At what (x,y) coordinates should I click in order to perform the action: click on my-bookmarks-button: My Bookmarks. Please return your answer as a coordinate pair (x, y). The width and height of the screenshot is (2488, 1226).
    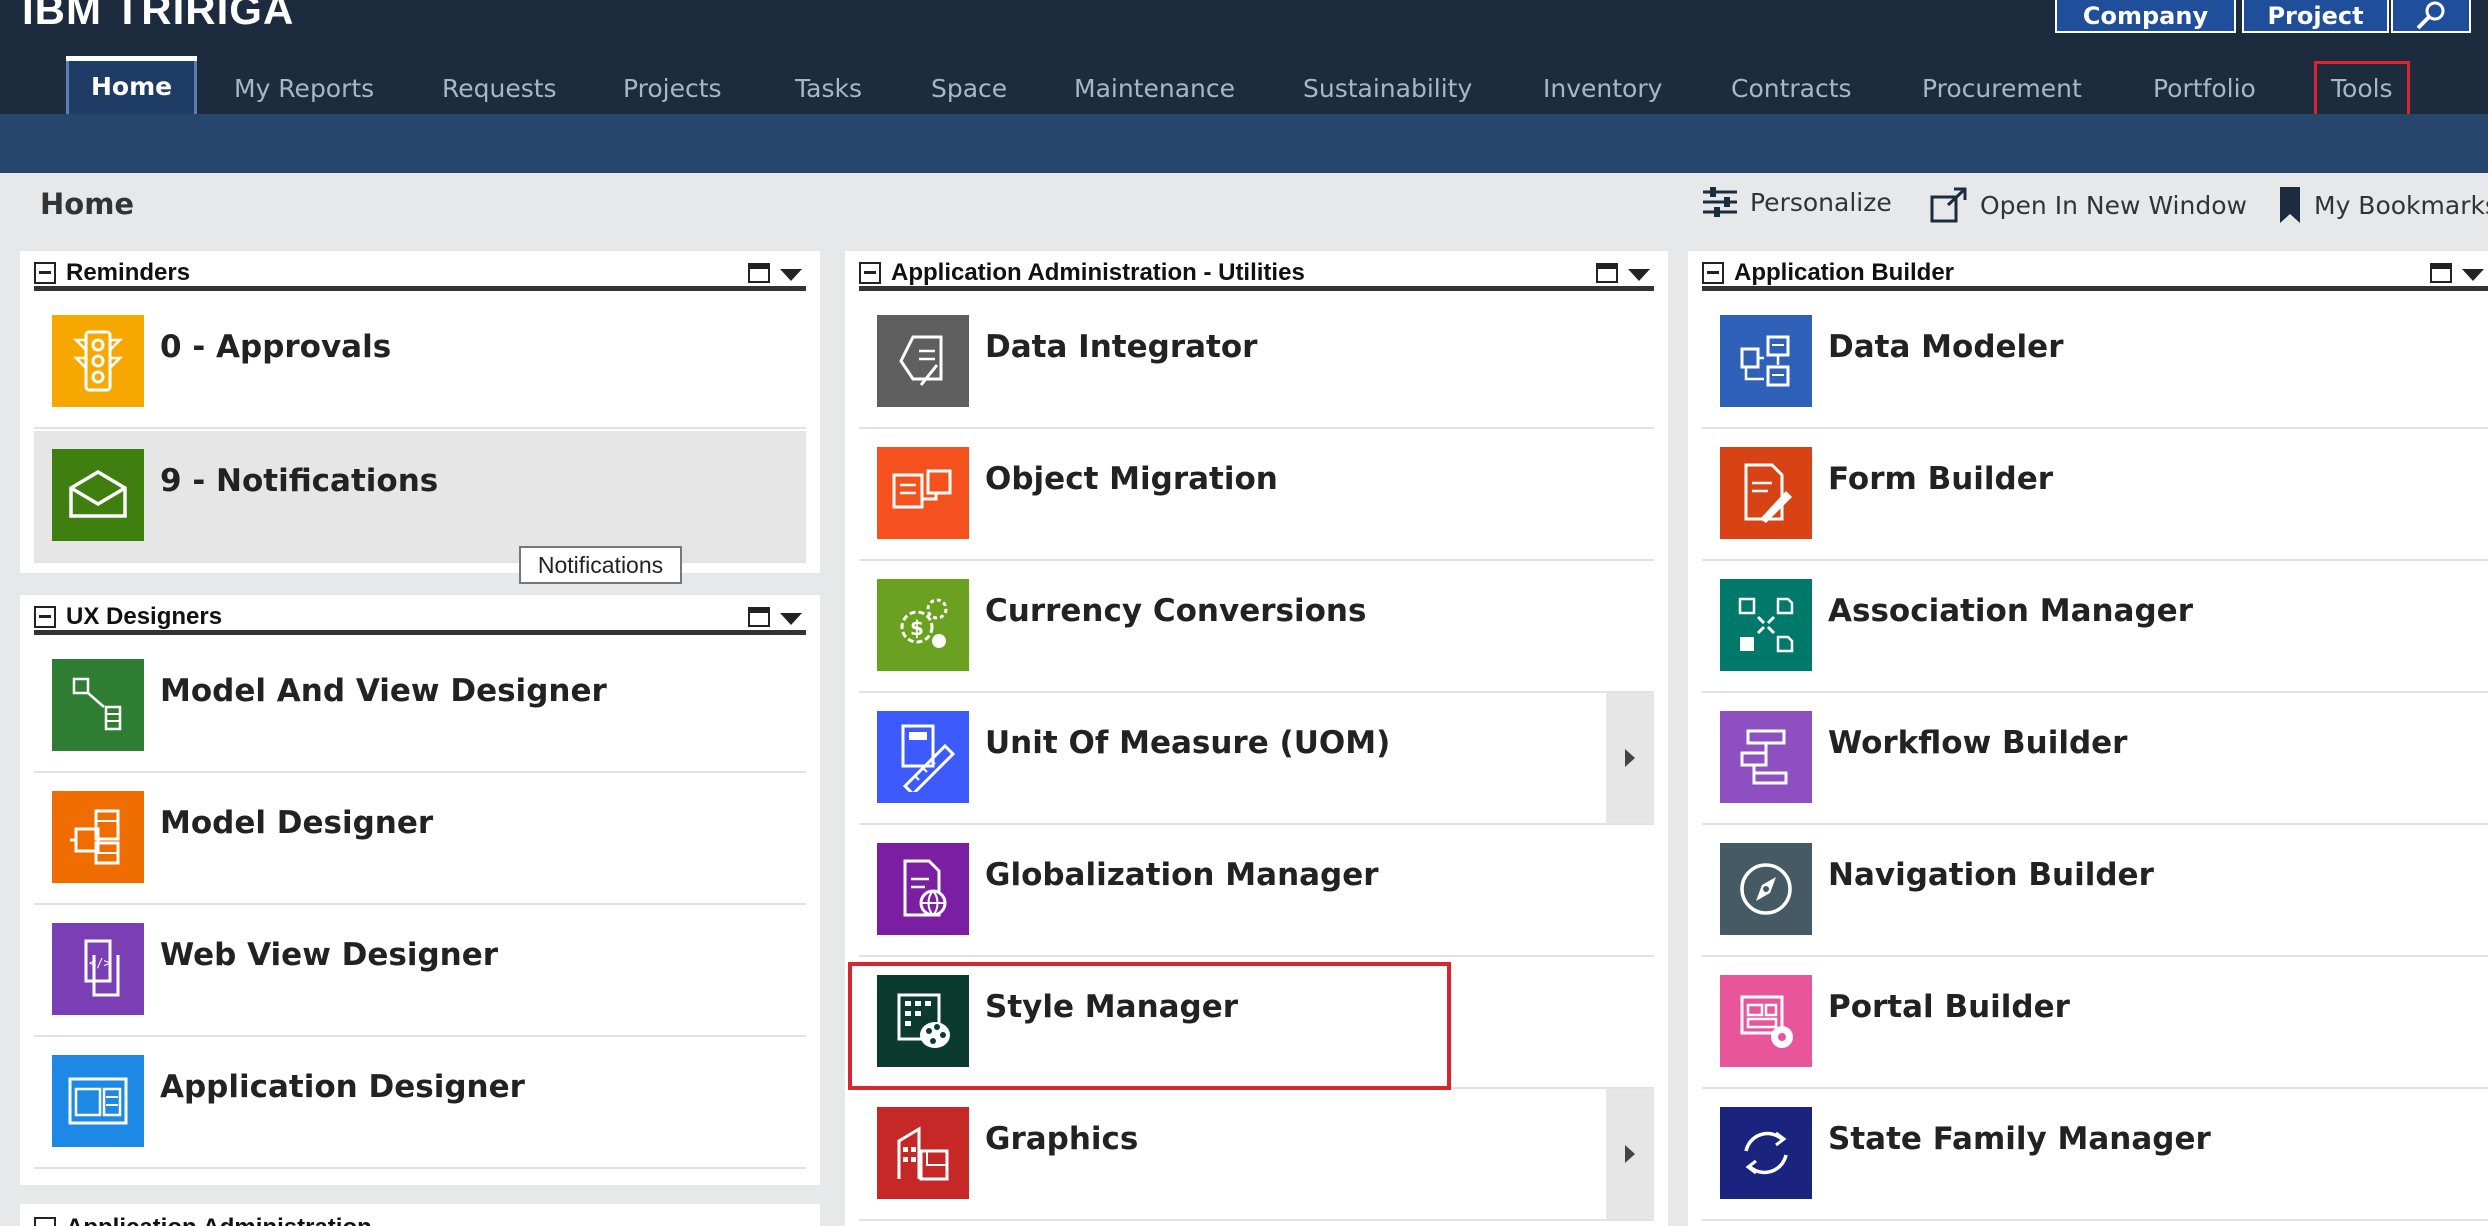
    Looking at the image, I should click on (2383, 205).